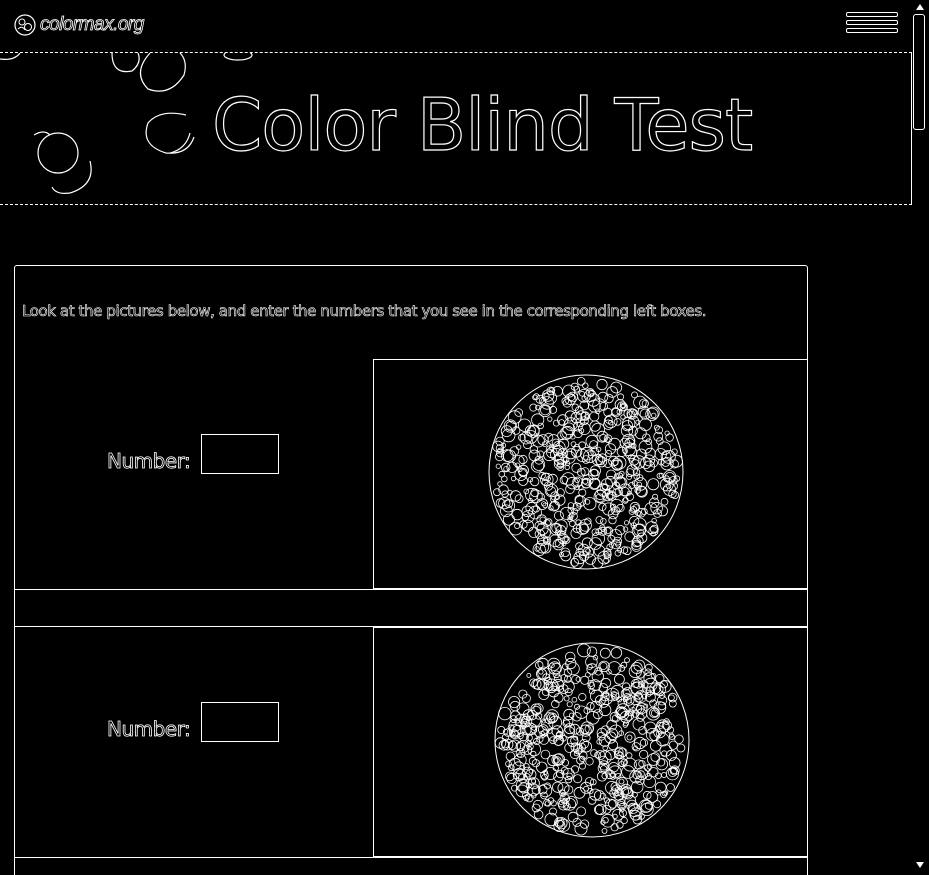 This screenshot has width=929, height=875. Describe the element at coordinates (920, 7) in the screenshot. I see `scroll-up-arrow-icon` at that location.